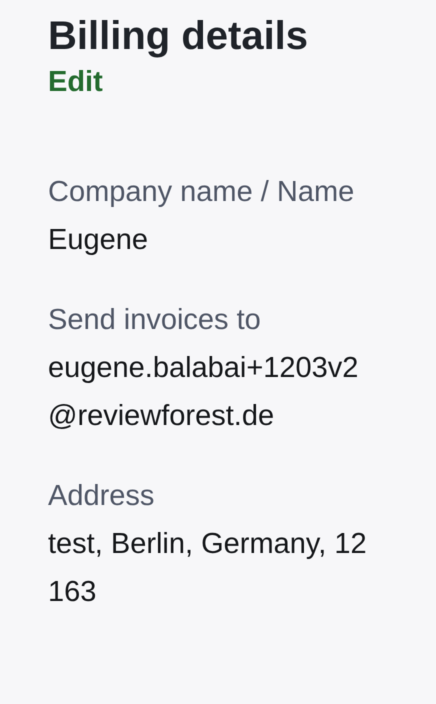  Describe the element at coordinates (179, 36) in the screenshot. I see `page-title: Billing details` at that location.